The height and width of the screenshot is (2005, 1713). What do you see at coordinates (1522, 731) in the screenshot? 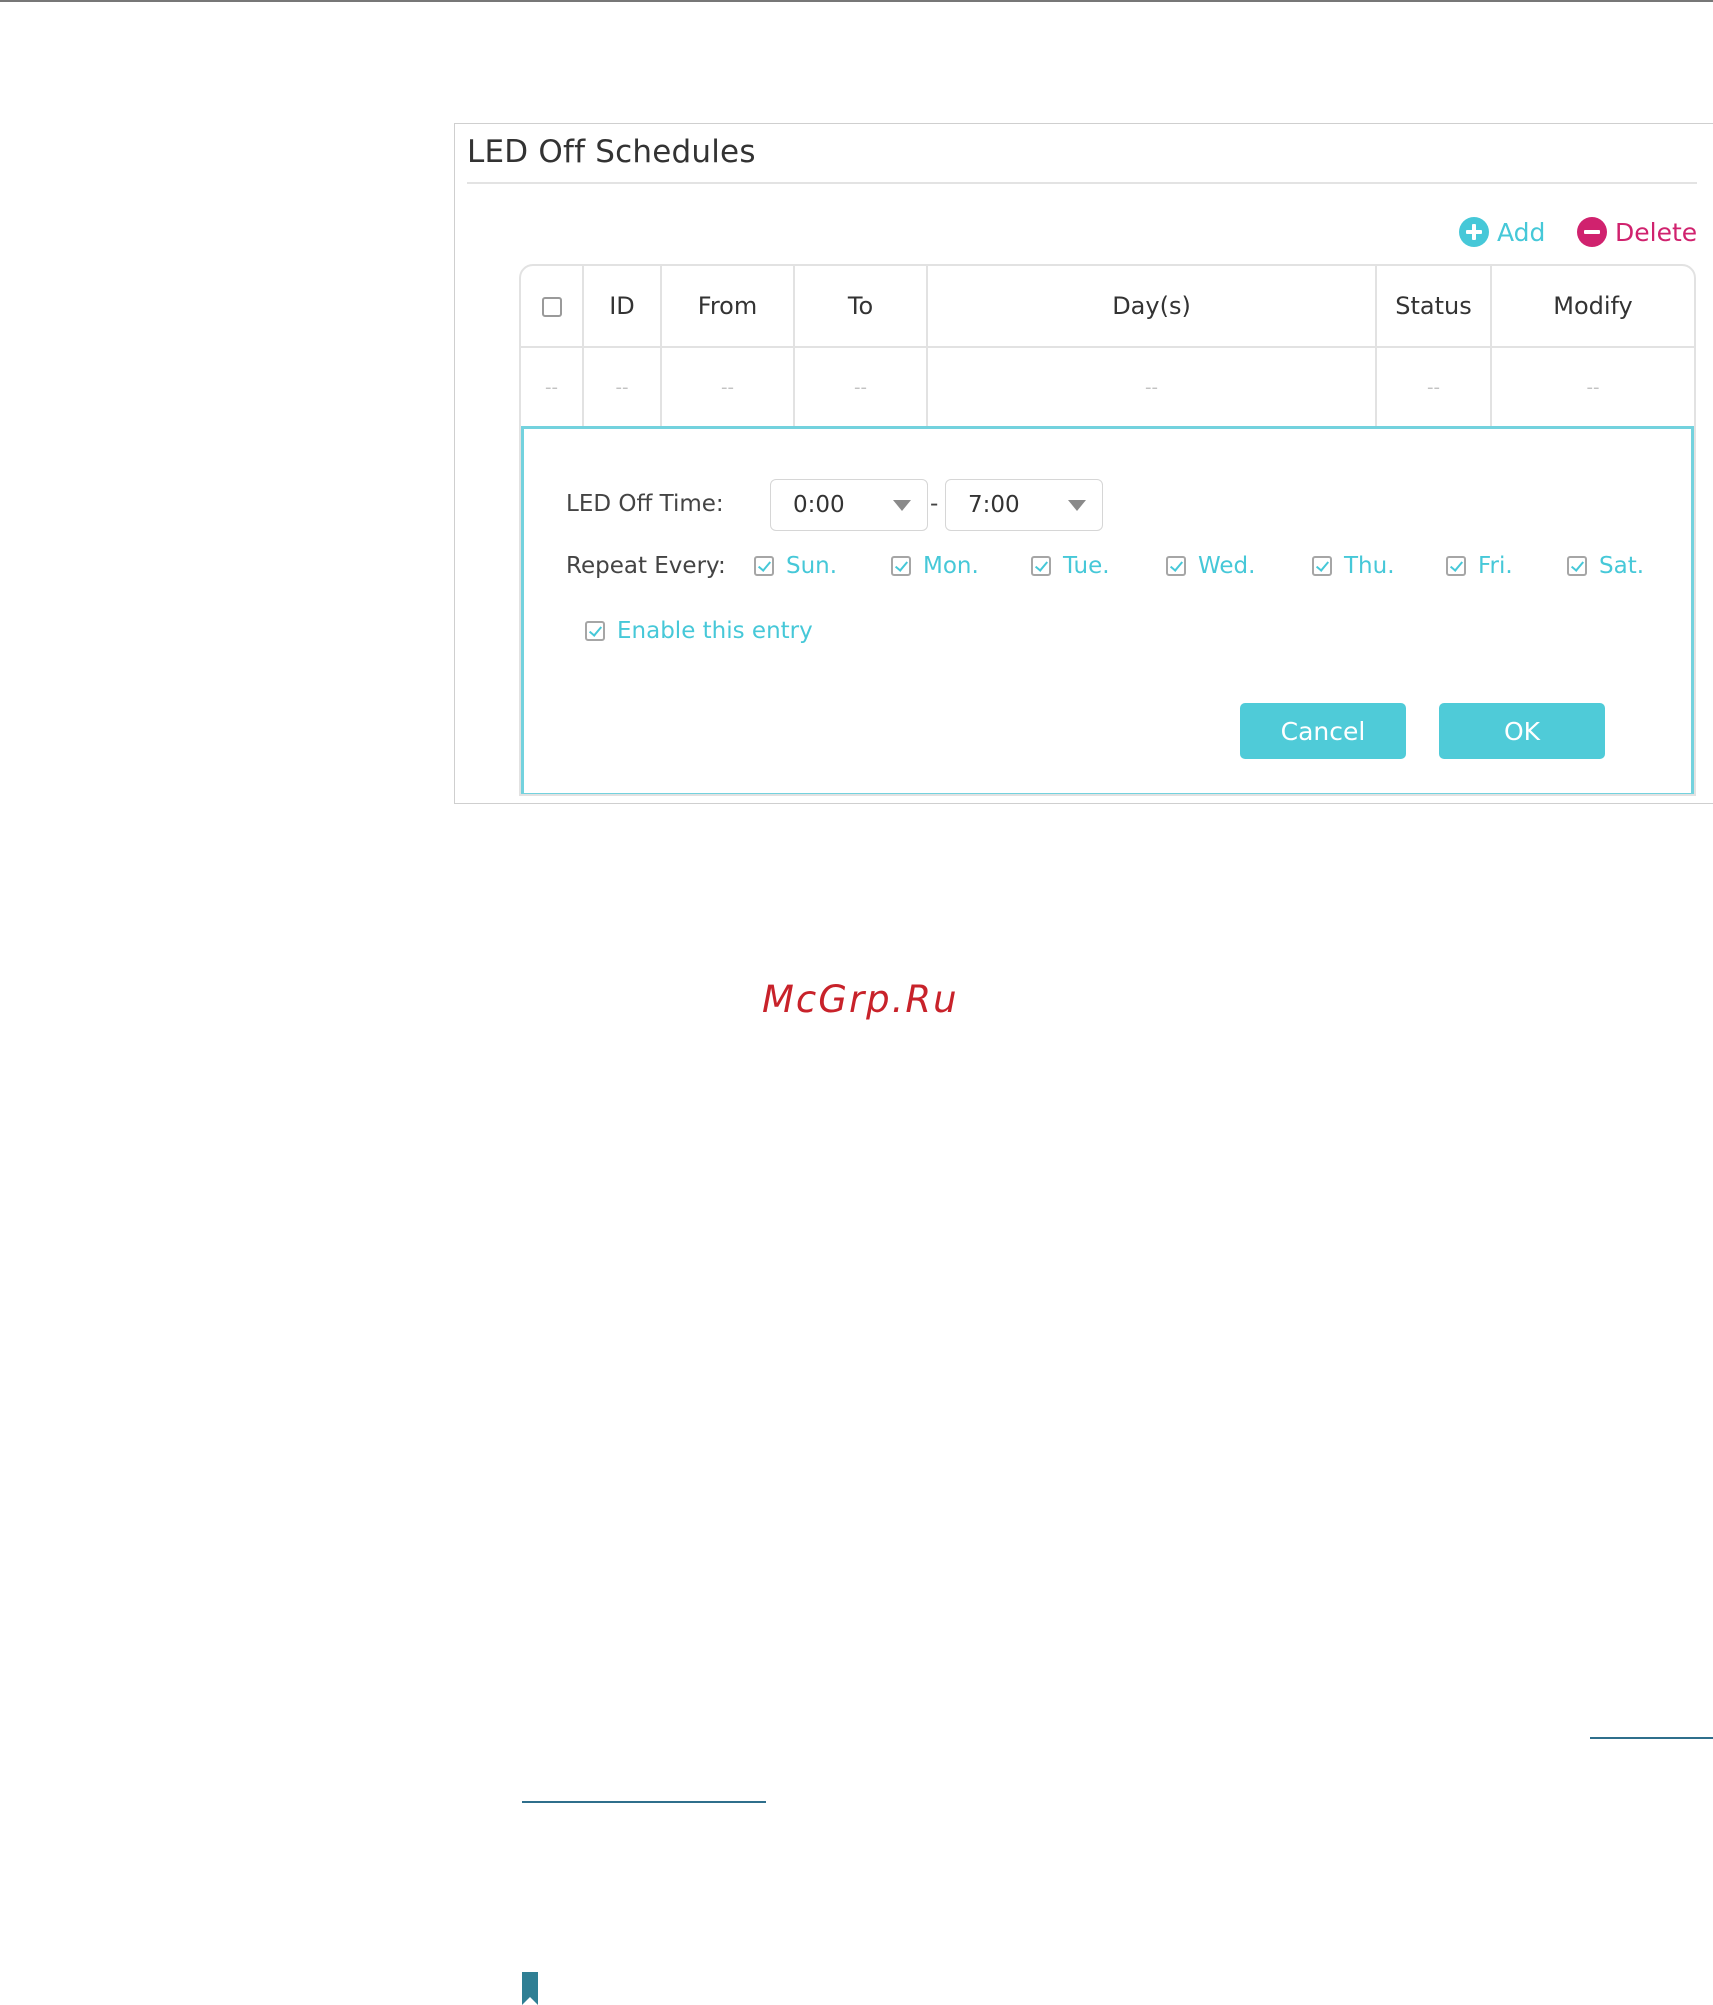
I see `ok-button: OK` at bounding box center [1522, 731].